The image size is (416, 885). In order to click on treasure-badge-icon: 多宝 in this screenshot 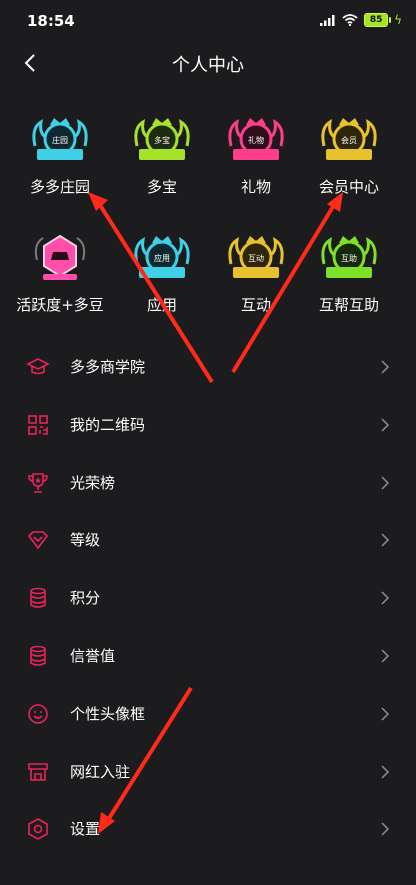, I will do `click(162, 139)`.